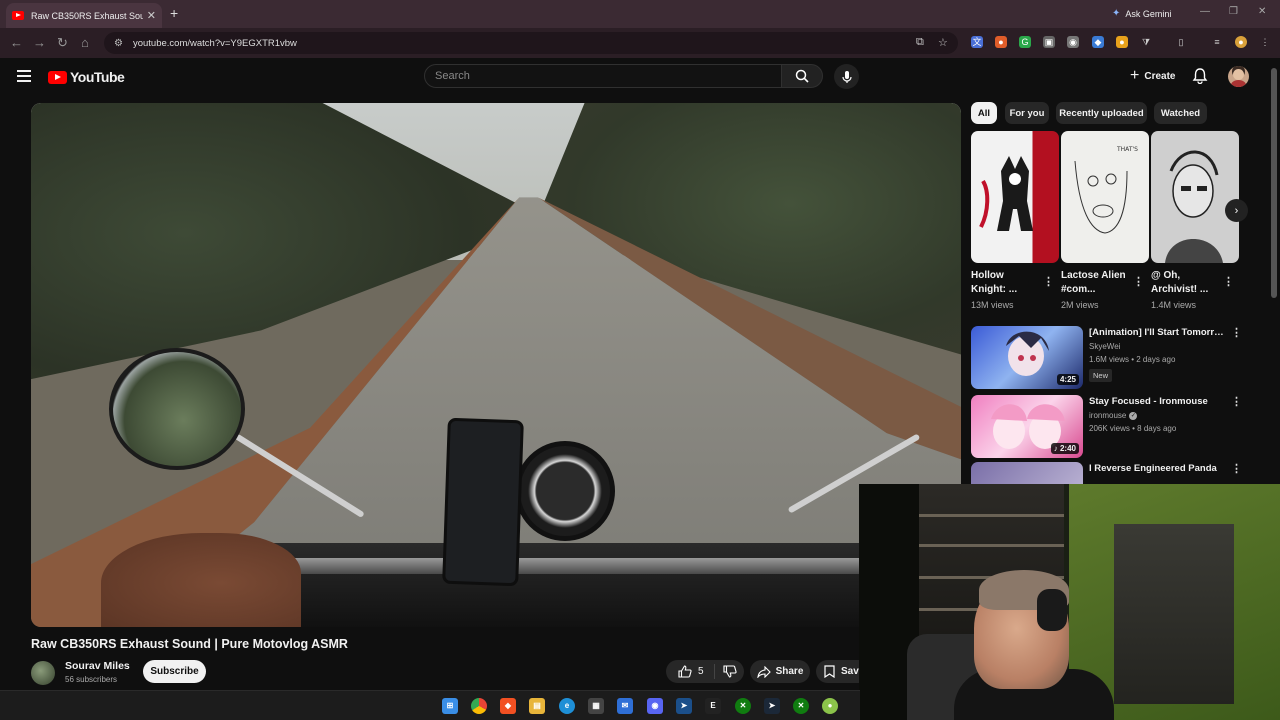 This screenshot has width=1280, height=720. I want to click on extension-image-icon: ▣, so click(1049, 42).